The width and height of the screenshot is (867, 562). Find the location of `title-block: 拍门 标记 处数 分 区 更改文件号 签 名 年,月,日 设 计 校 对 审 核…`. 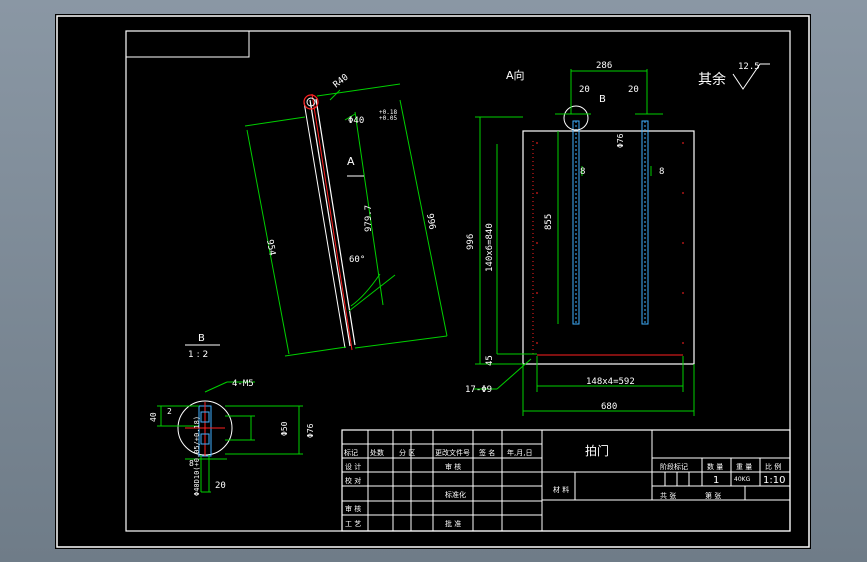

title-block: 拍门 标记 处数 分 区 更改文件号 签 名 年,月,日 设 计 校 对 审 核… is located at coordinates (566, 480).